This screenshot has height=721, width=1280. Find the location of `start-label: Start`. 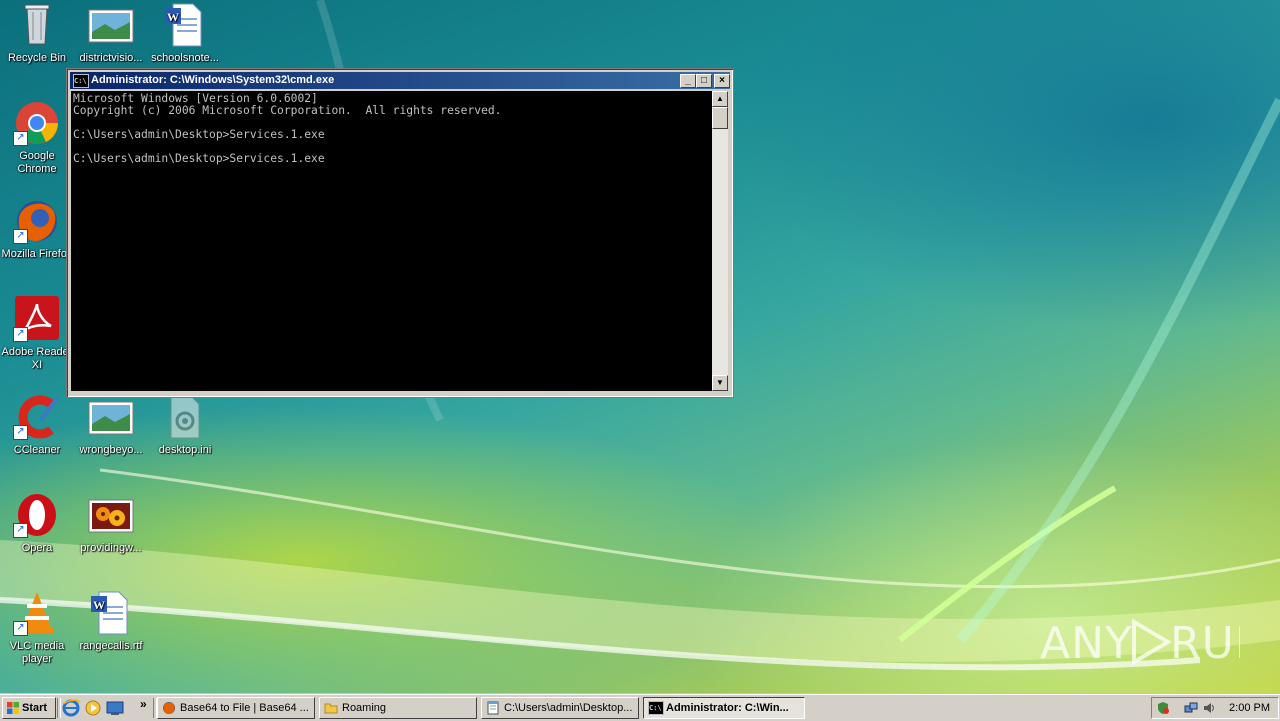

start-label: Start is located at coordinates (35, 708).